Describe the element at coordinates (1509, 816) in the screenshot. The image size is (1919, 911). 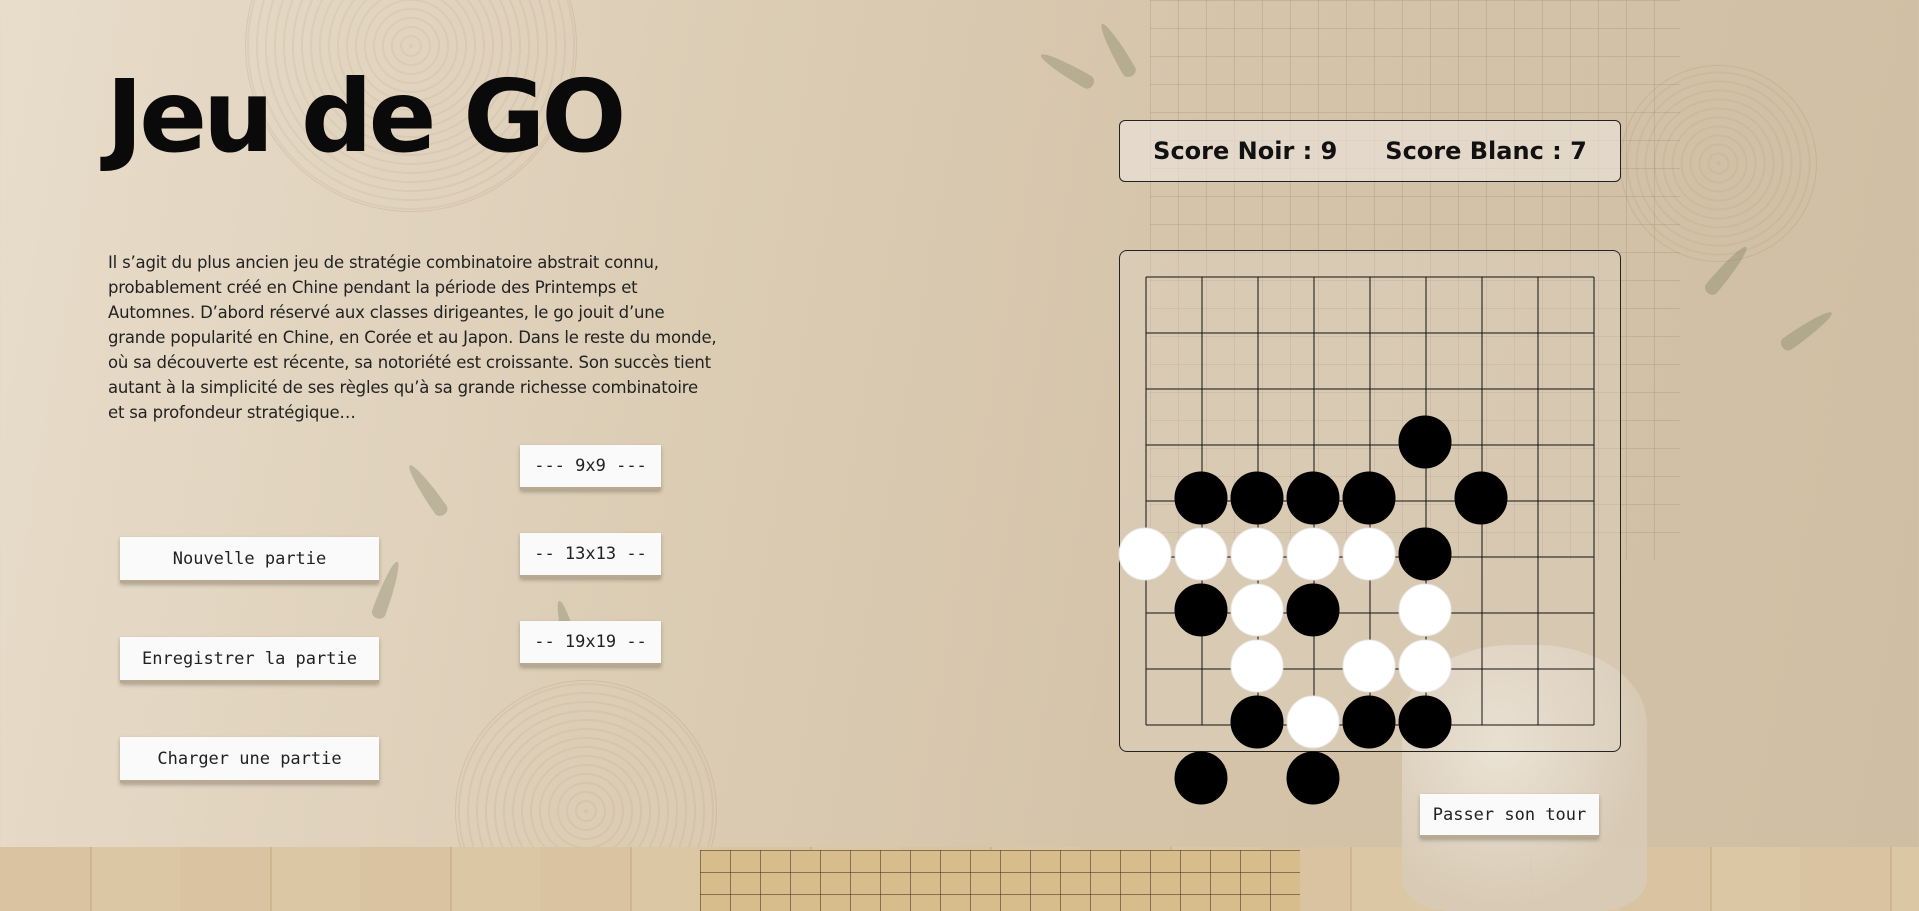
I see `pass-turn-button: Passer son tour` at that location.